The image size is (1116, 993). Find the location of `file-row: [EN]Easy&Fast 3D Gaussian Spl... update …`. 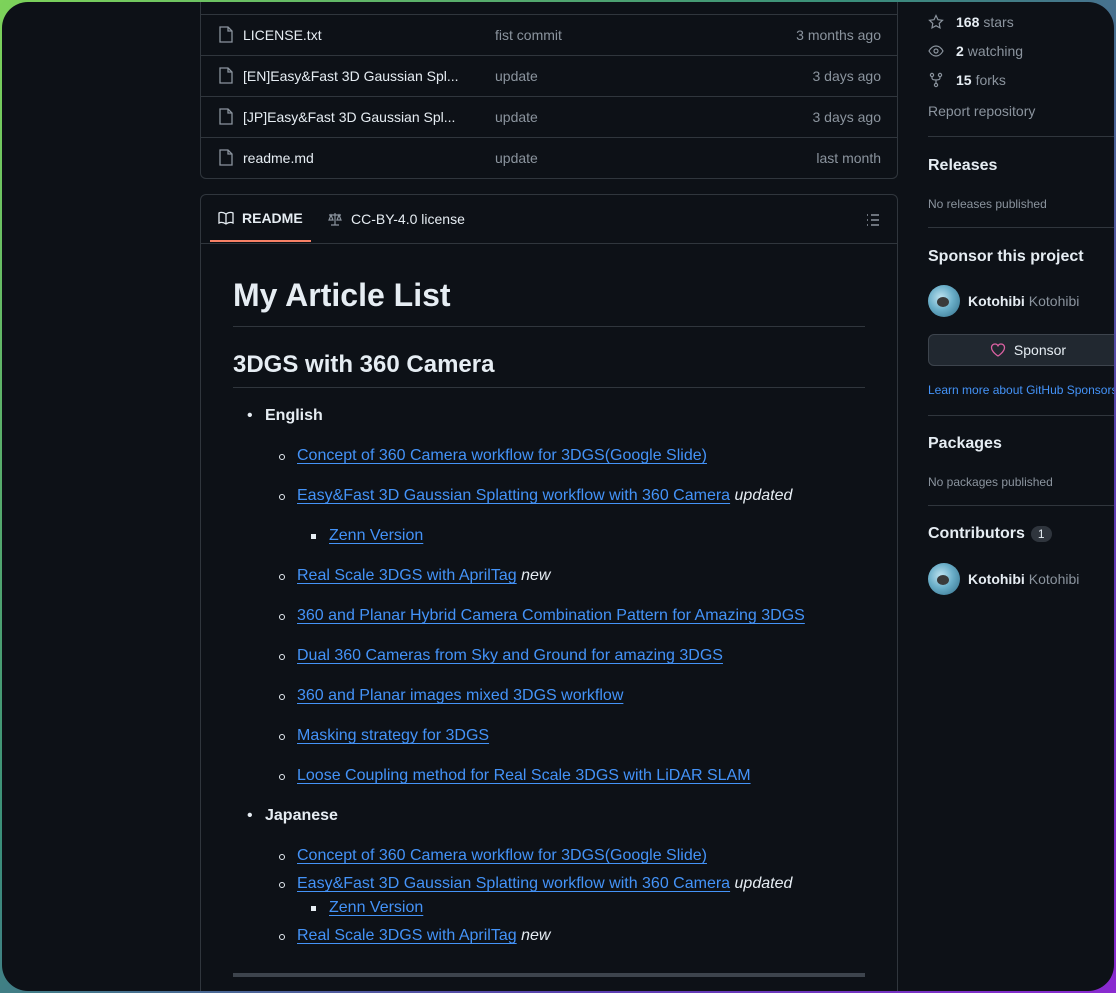

file-row: [EN]Easy&Fast 3D Gaussian Spl... update … is located at coordinates (549, 75).